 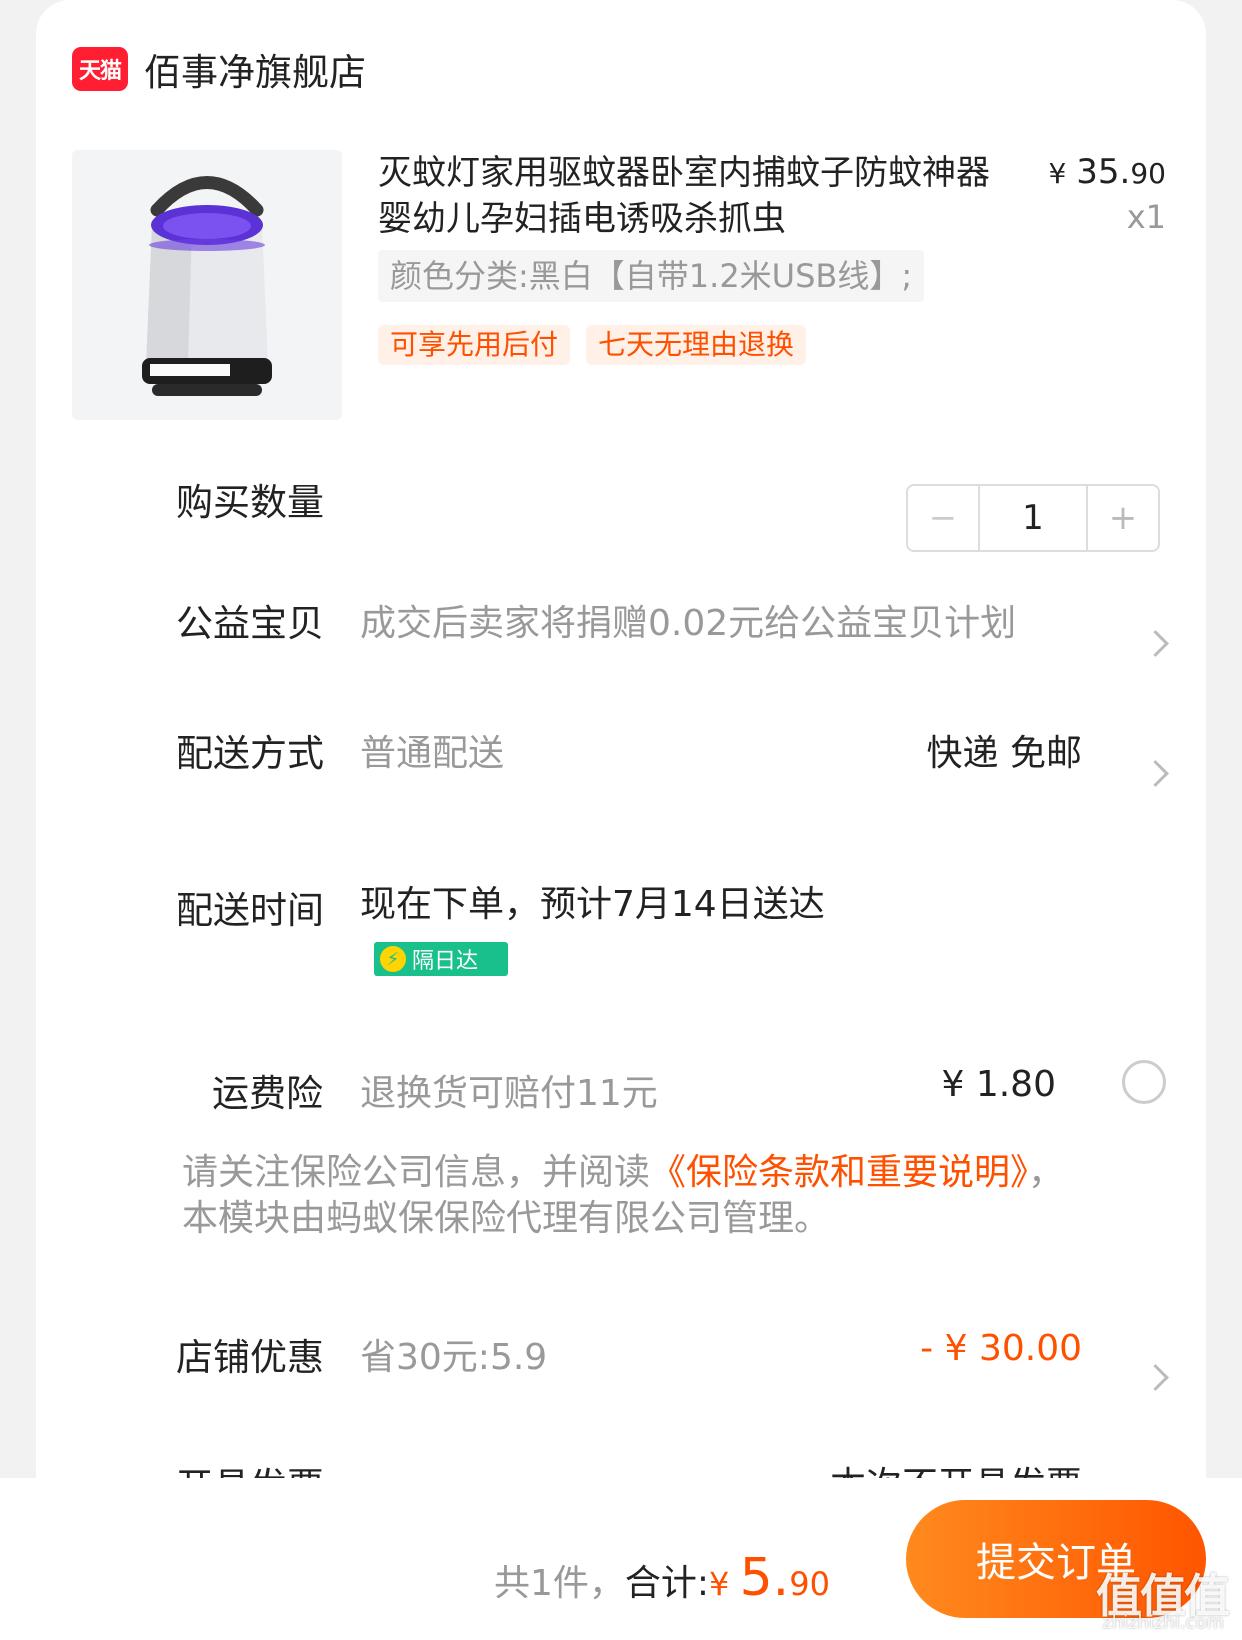 What do you see at coordinates (1057, 173) in the screenshot?
I see `price-symbol: ¥` at bounding box center [1057, 173].